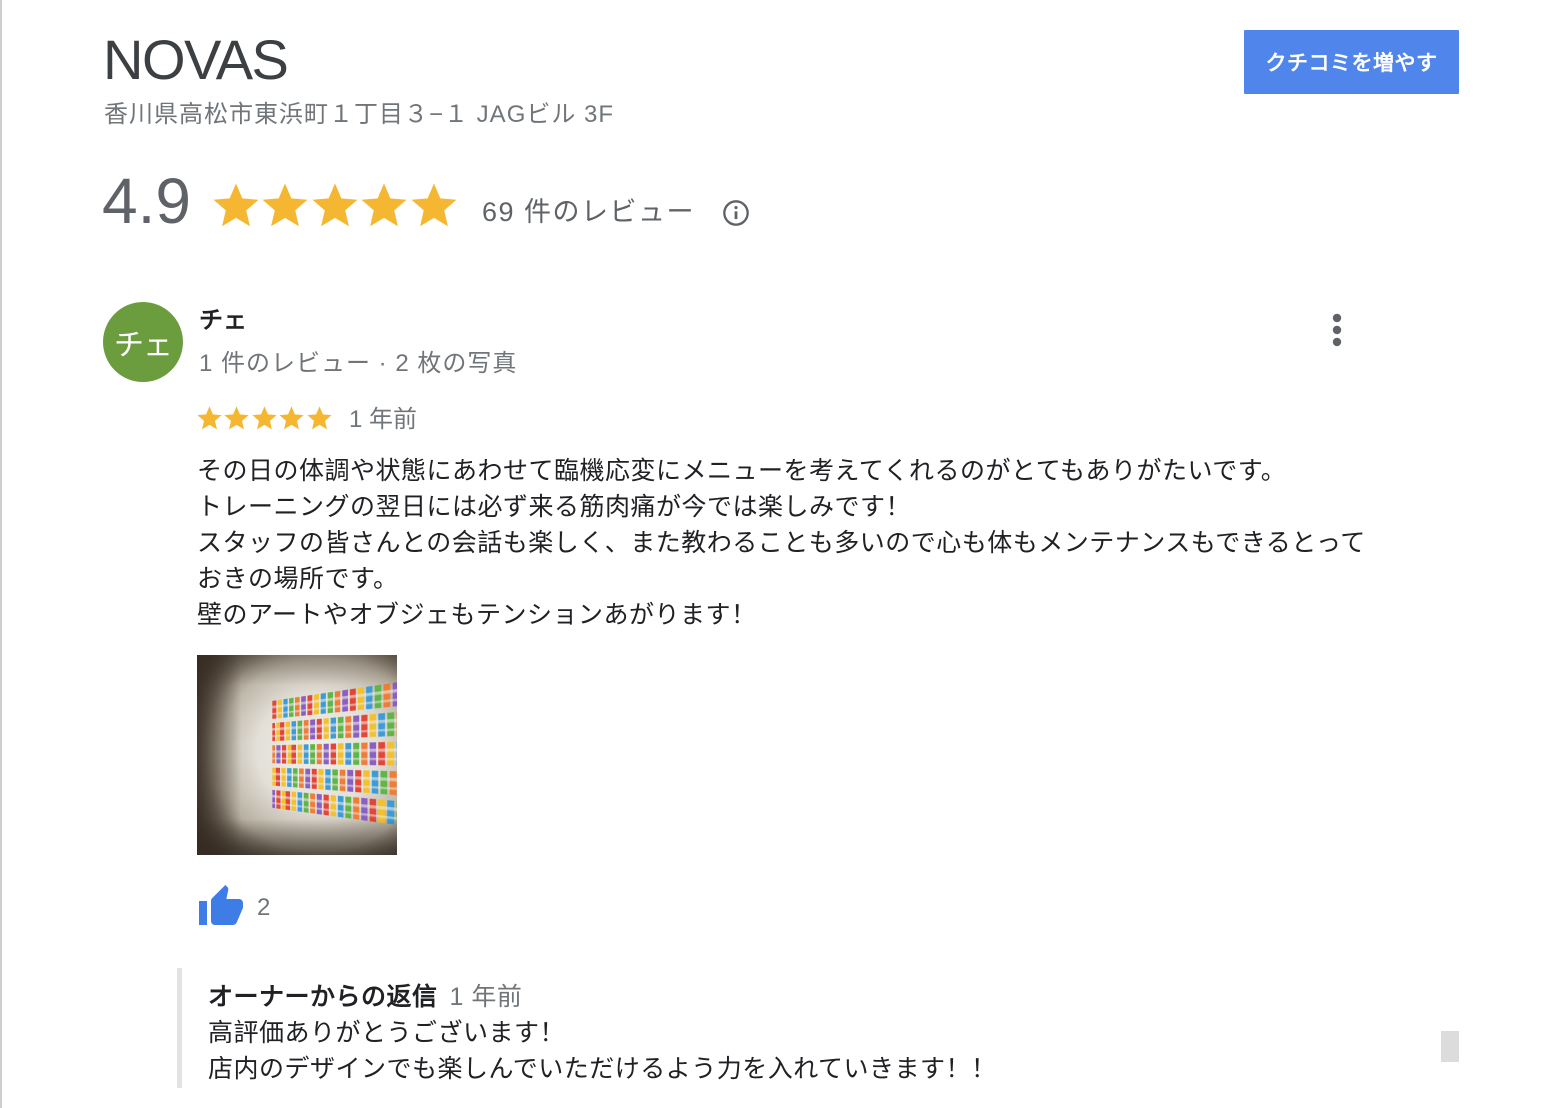 Image resolution: width=1558 pixels, height=1108 pixels. I want to click on place-address: 香川県高松市東浜町１丁目３−１ JAGビル 3F, so click(359, 115).